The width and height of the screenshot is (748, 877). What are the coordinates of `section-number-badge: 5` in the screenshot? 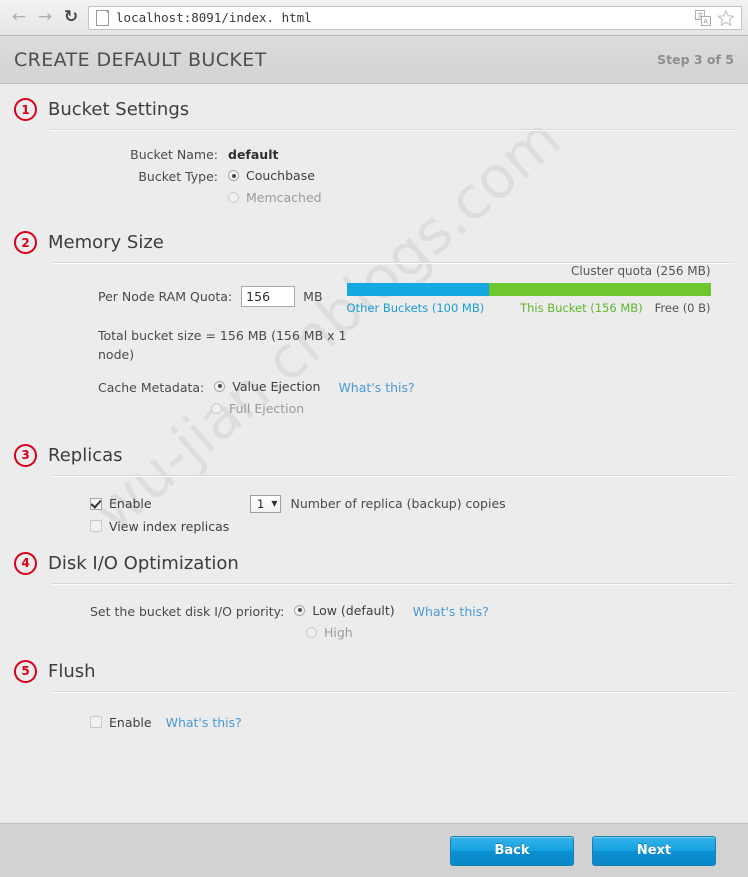 It's located at (25, 671).